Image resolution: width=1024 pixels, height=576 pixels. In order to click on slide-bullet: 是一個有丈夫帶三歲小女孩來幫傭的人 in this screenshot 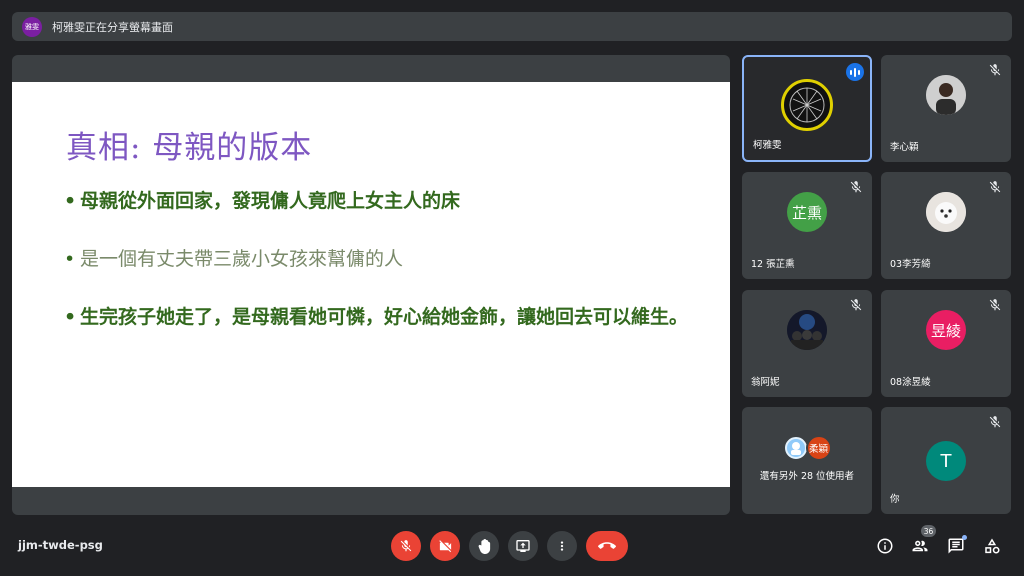, I will do `click(384, 259)`.